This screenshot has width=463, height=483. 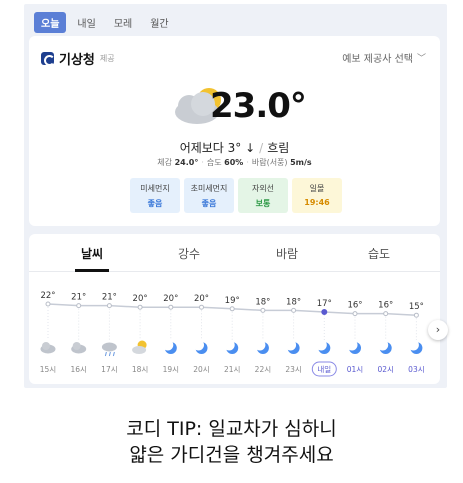 What do you see at coordinates (232, 369) in the screenshot?
I see `hour-label: 21시` at bounding box center [232, 369].